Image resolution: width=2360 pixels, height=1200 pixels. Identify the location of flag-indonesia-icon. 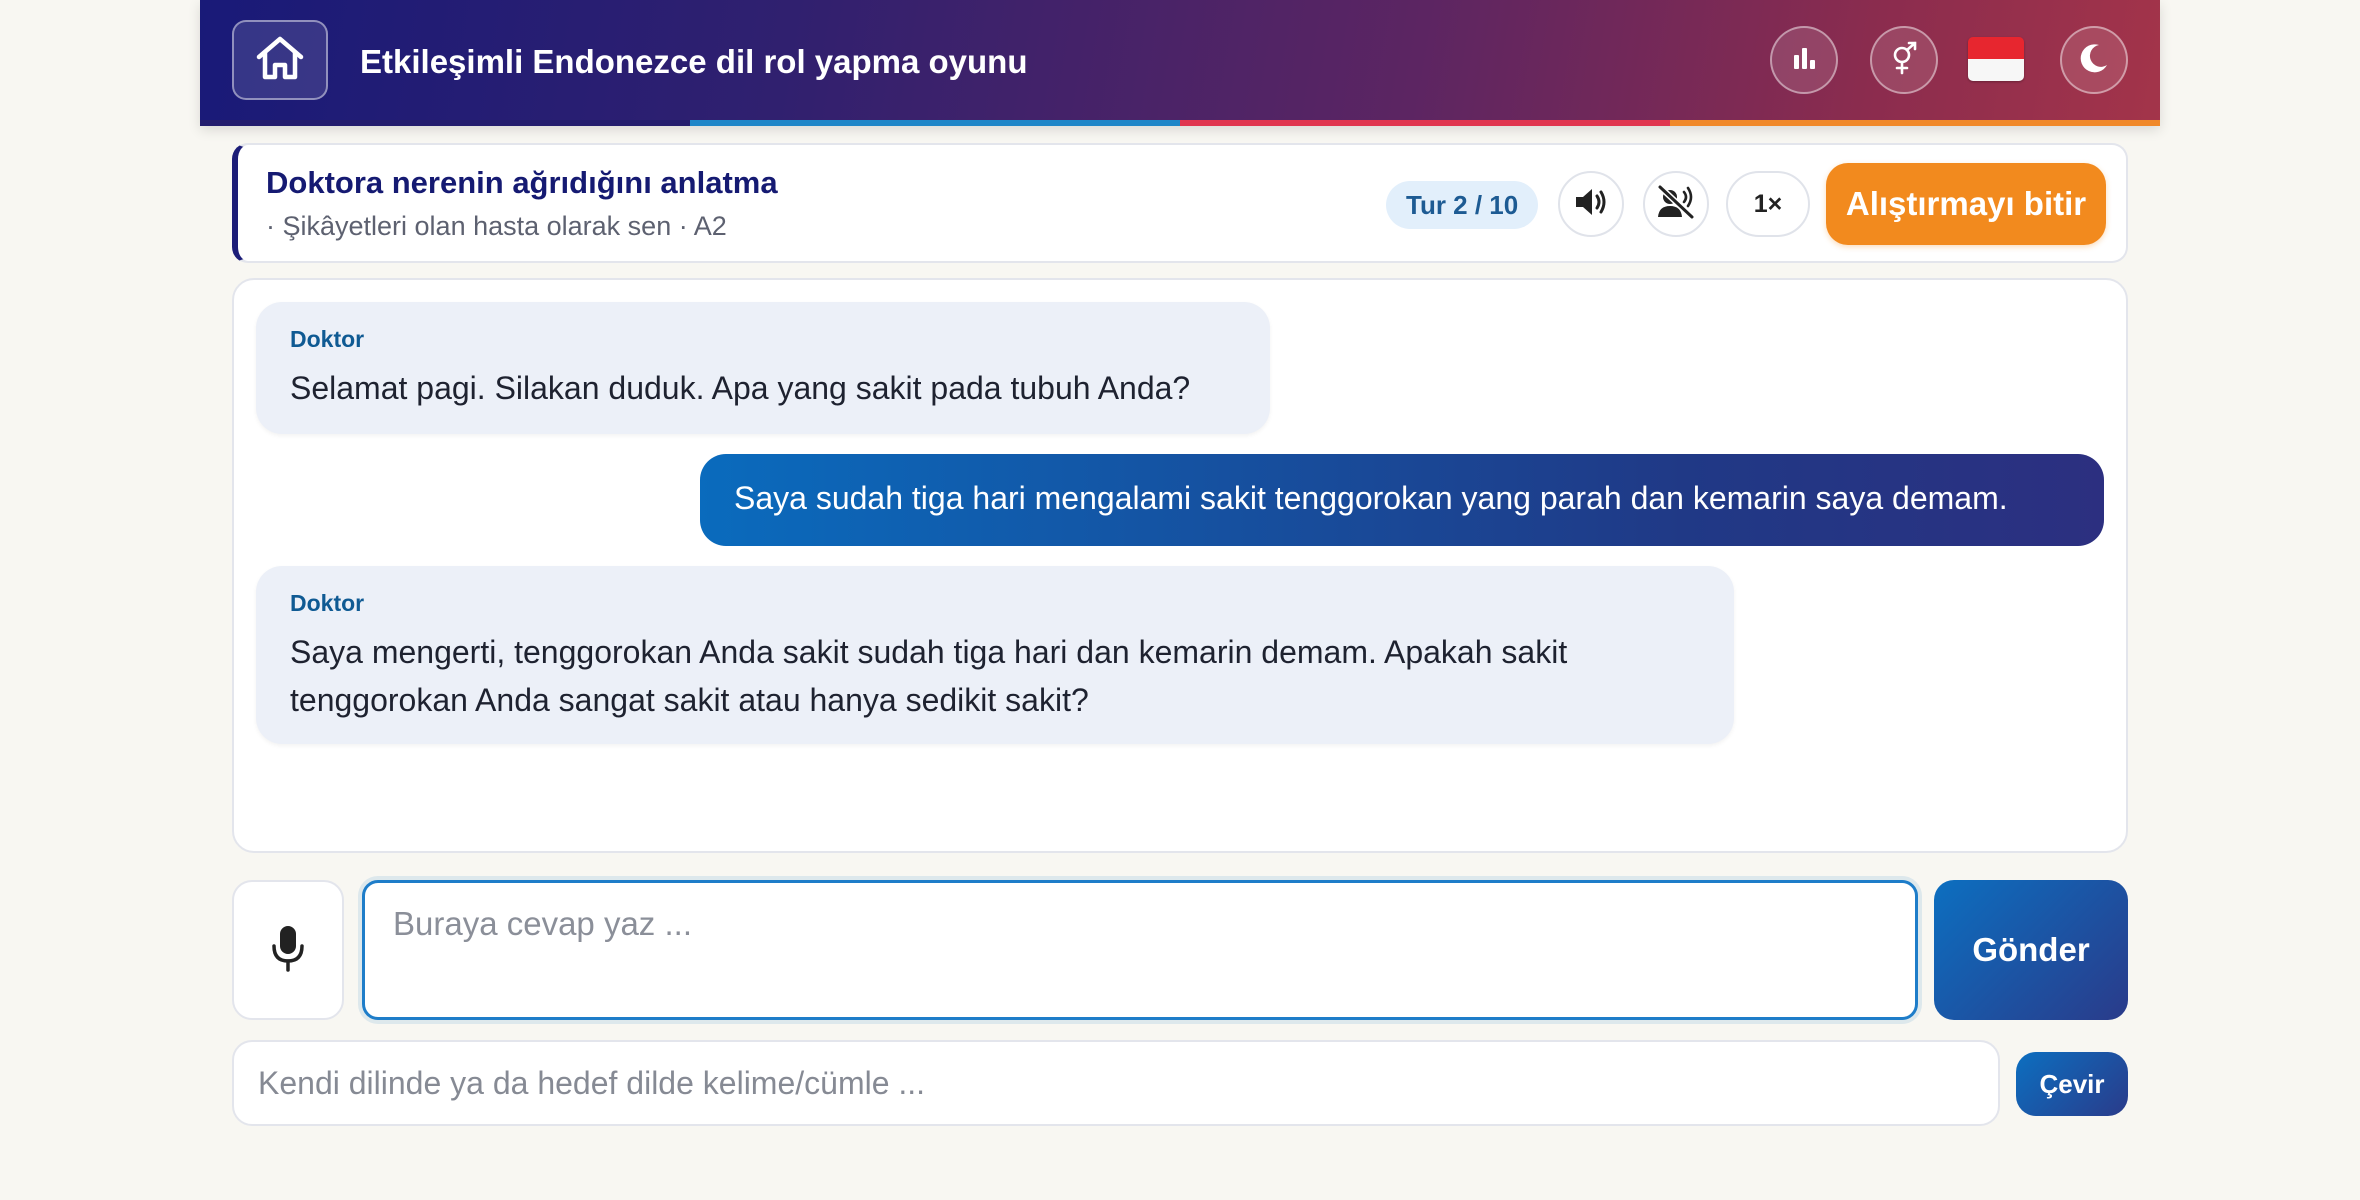
(1996, 59).